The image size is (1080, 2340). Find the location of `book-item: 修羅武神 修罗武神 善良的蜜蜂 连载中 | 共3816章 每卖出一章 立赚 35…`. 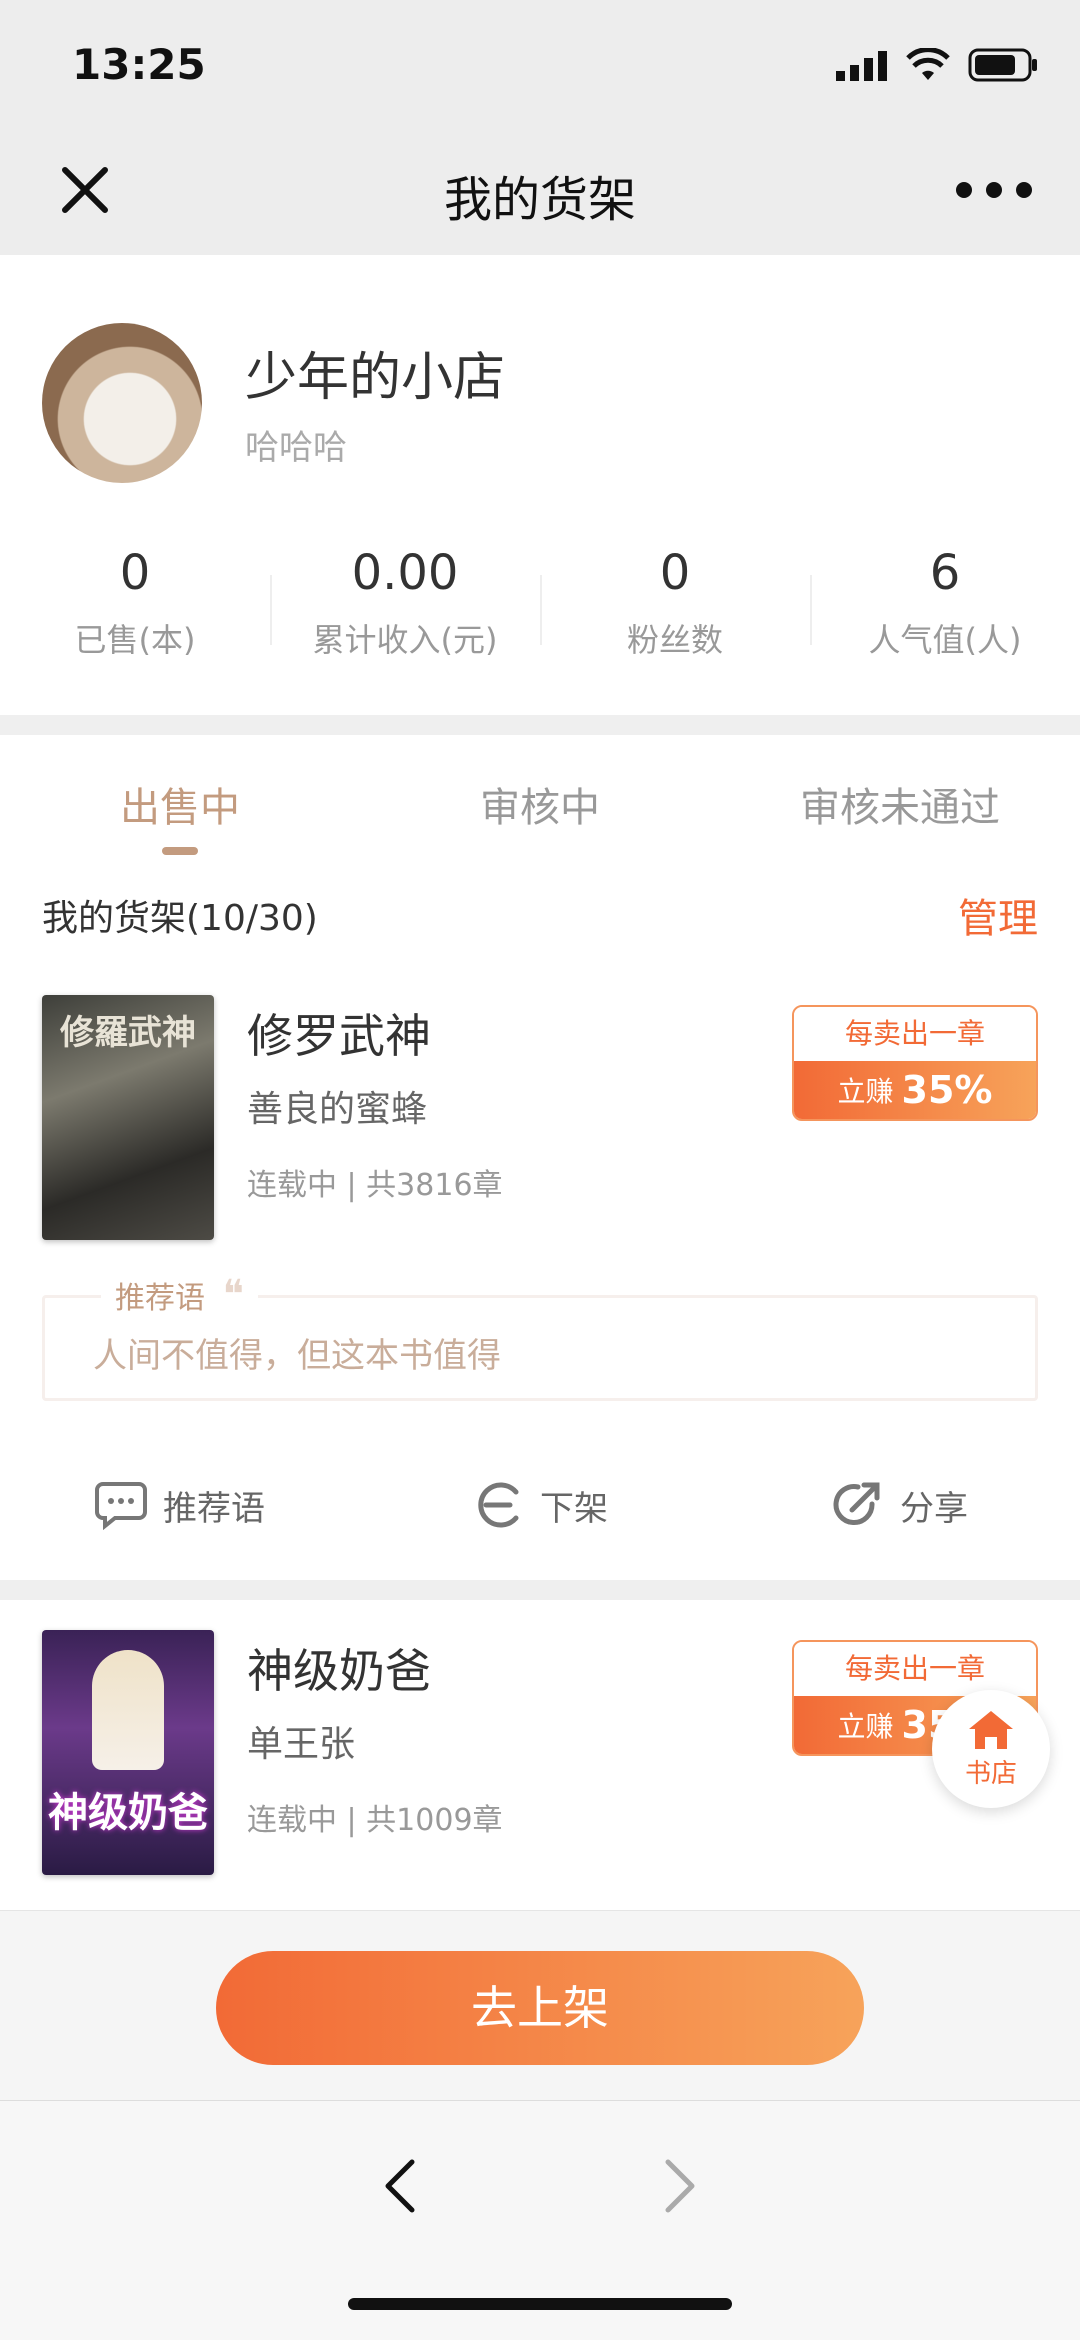

book-item: 修羅武神 修罗武神 善良的蜜蜂 连载中 | 共3816章 每卖出一章 立赚 35… is located at coordinates (540, 1117).